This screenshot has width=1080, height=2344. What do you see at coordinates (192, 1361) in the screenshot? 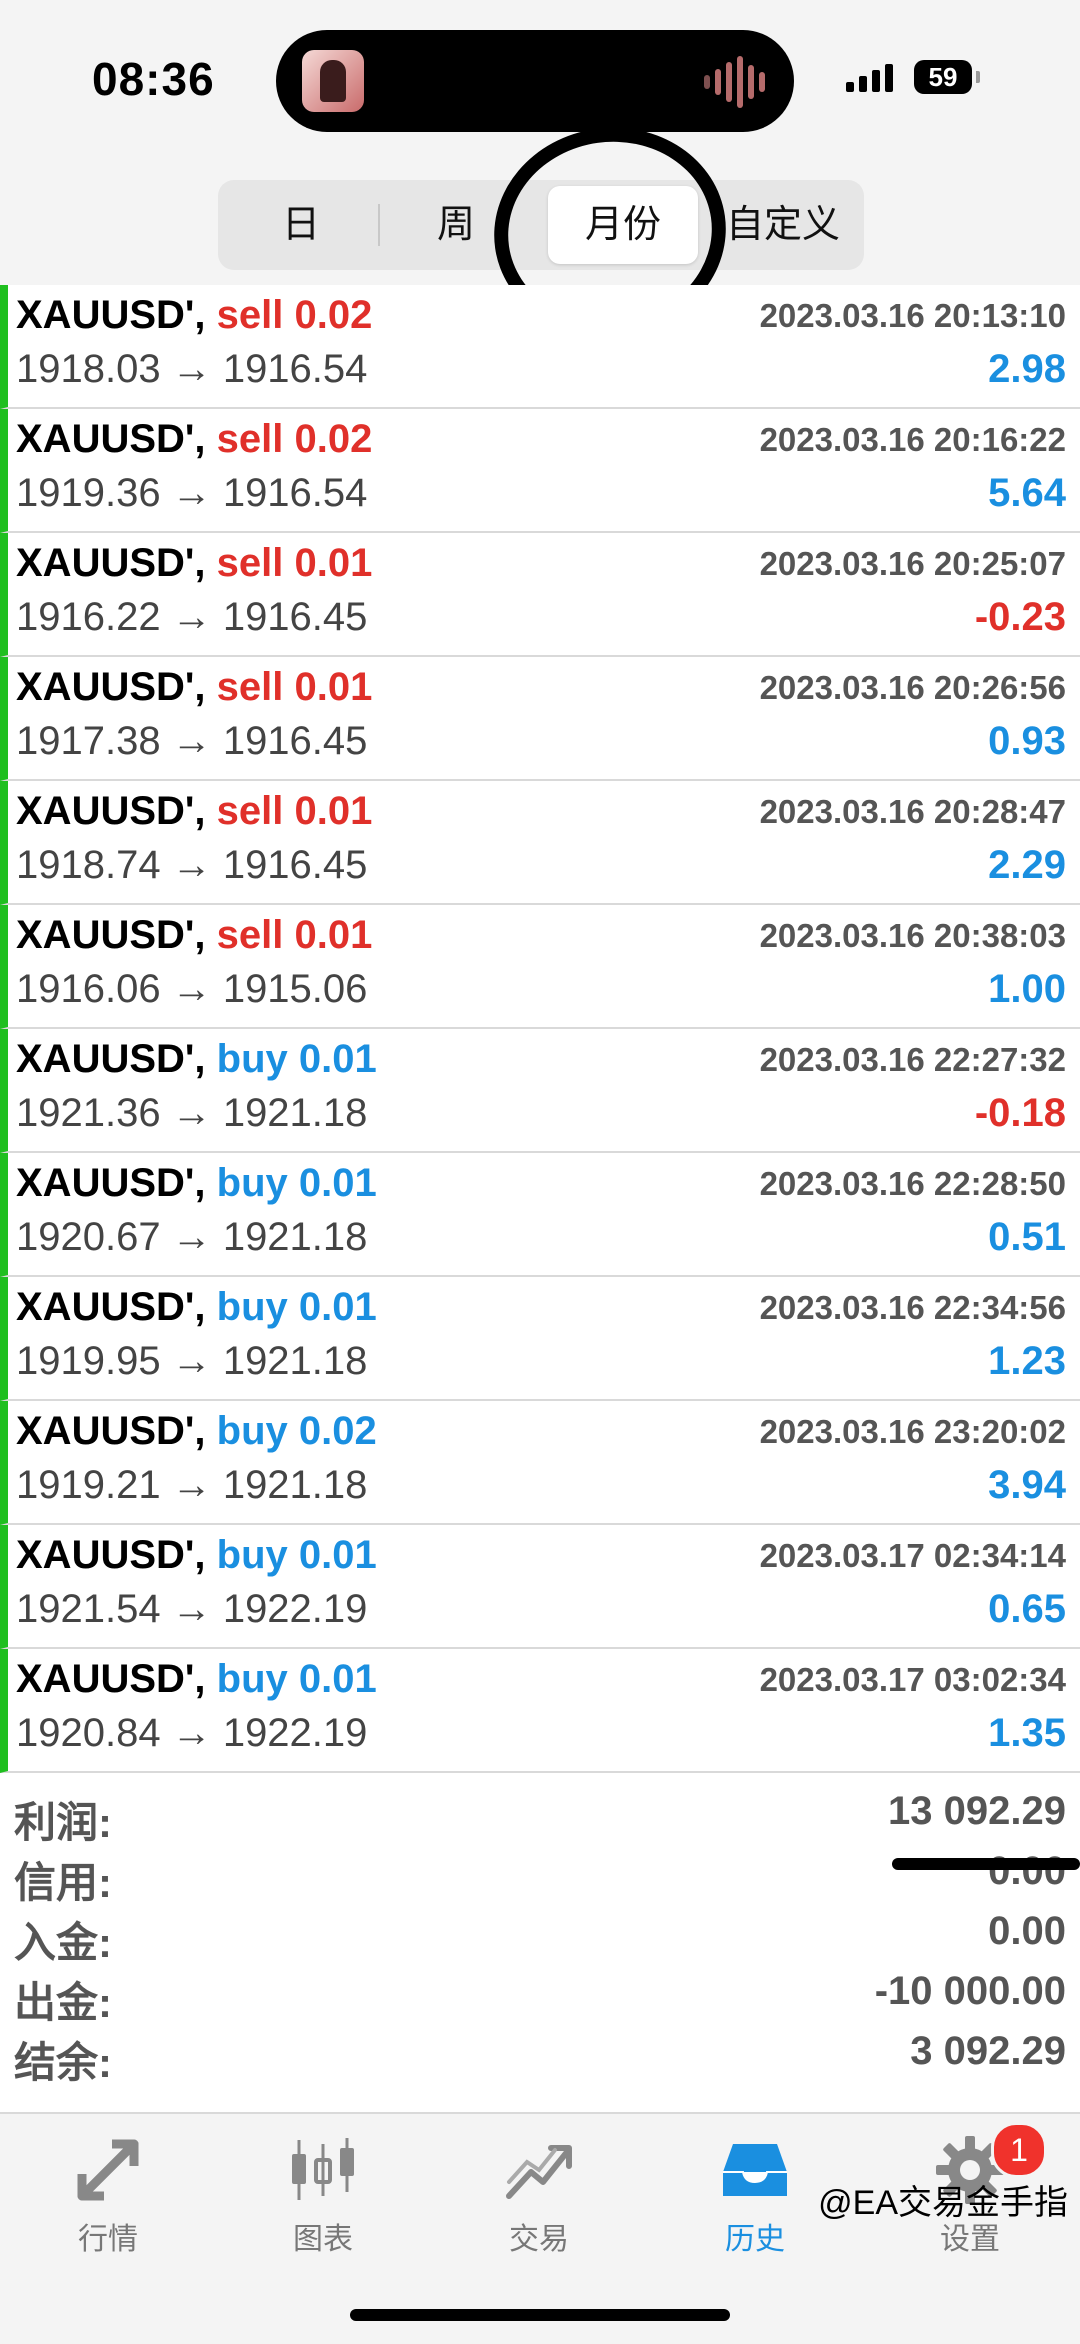
I see `trade-prices: 1919.95 → 1921.18` at bounding box center [192, 1361].